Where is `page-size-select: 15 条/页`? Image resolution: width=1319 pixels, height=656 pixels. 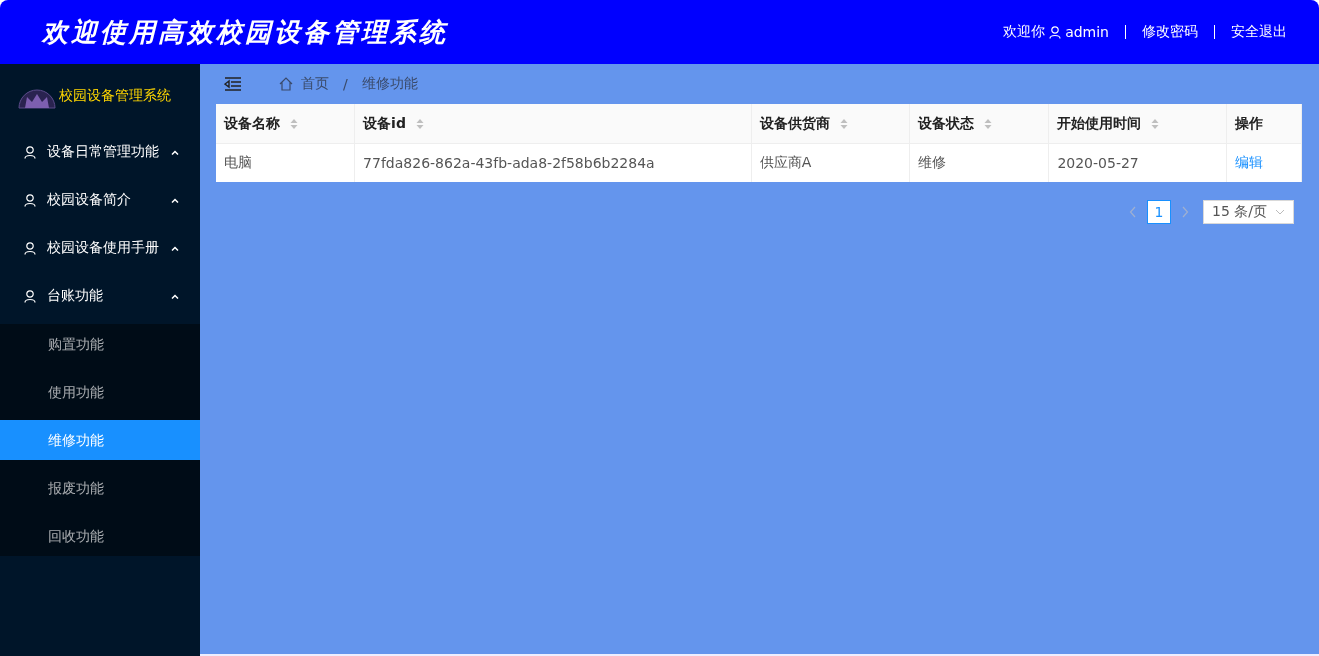 page-size-select: 15 条/页 is located at coordinates (1248, 212).